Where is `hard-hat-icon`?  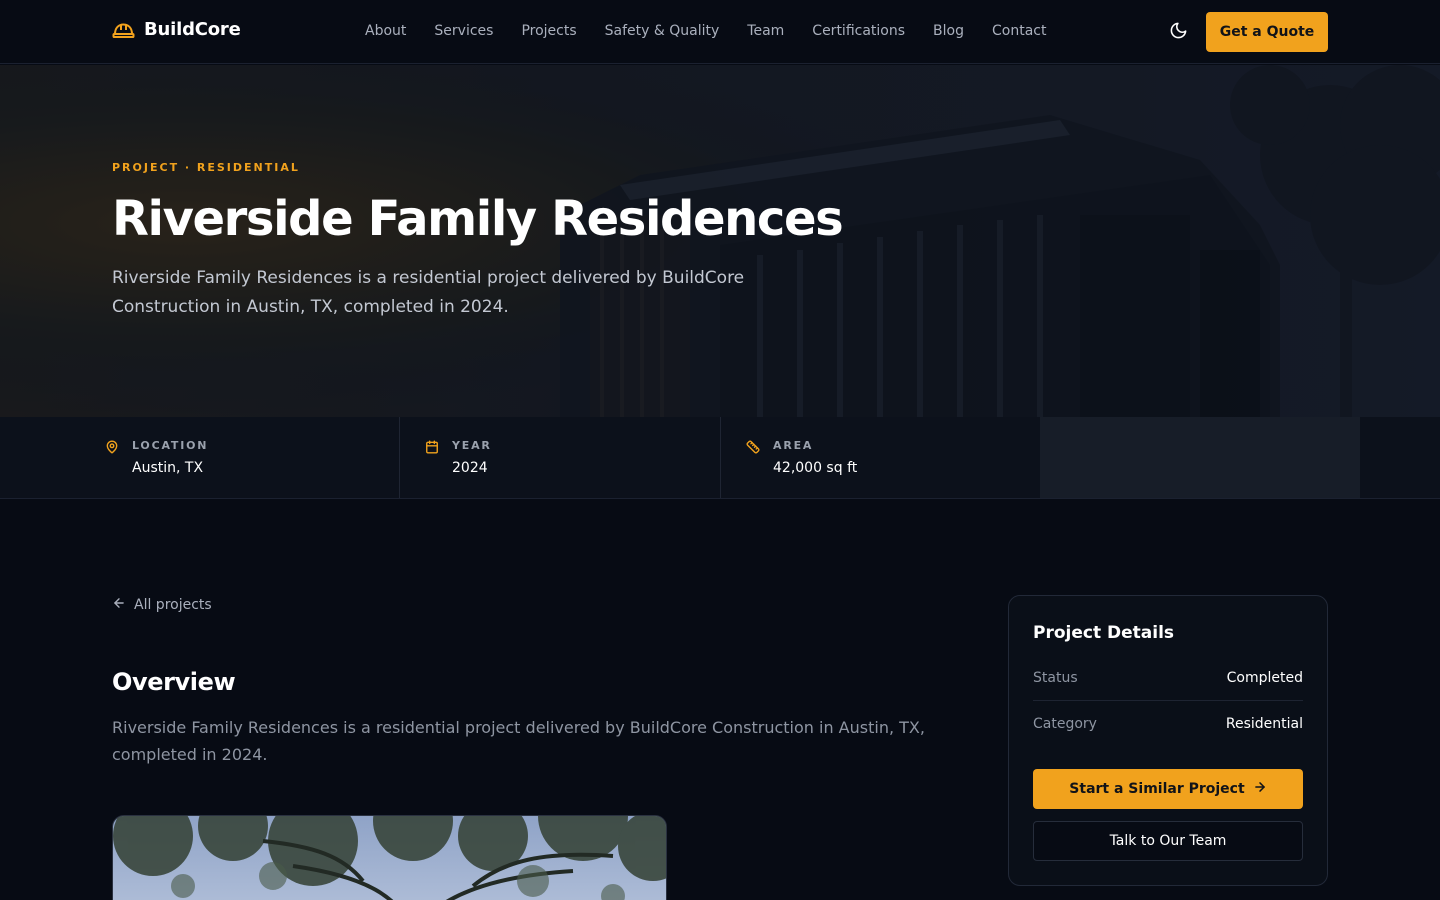 hard-hat-icon is located at coordinates (123, 30).